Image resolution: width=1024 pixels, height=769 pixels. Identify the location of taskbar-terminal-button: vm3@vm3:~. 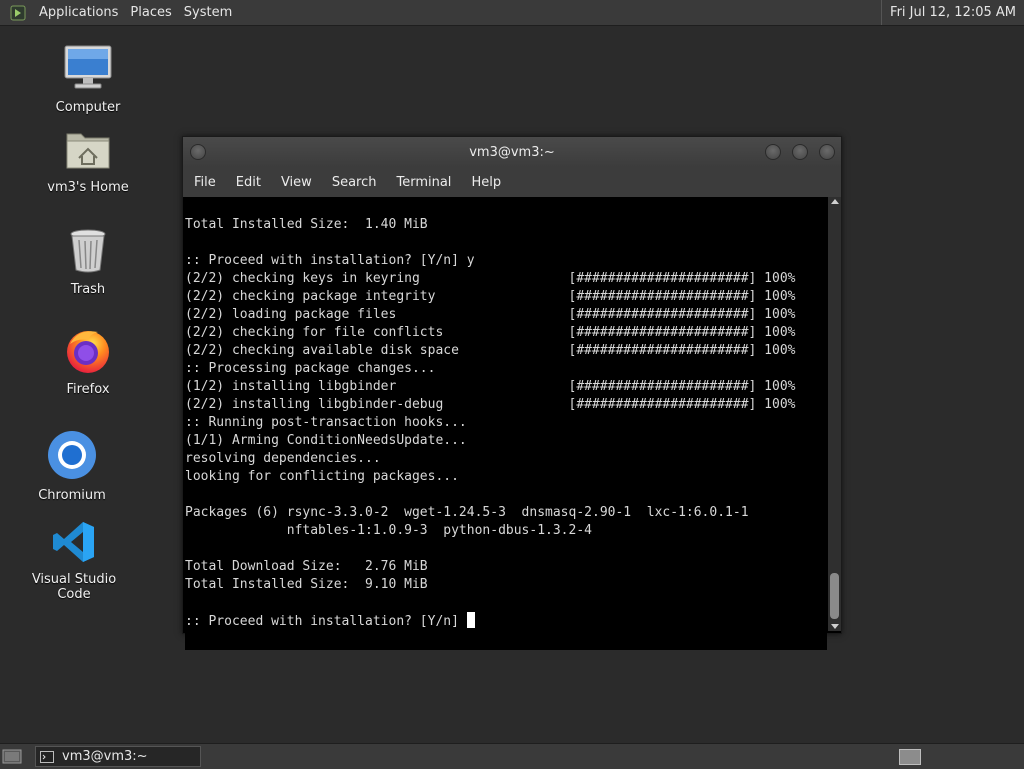
(118, 756).